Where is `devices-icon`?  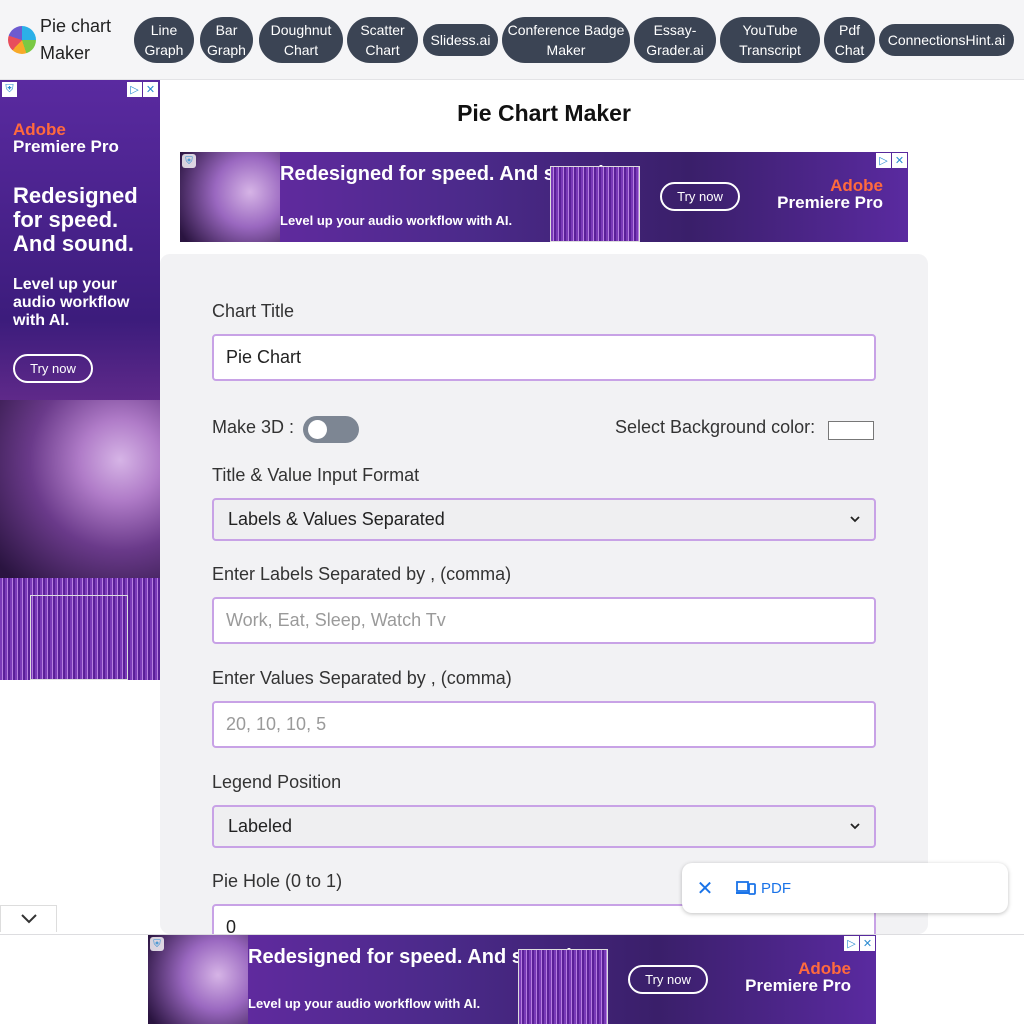 devices-icon is located at coordinates (746, 888).